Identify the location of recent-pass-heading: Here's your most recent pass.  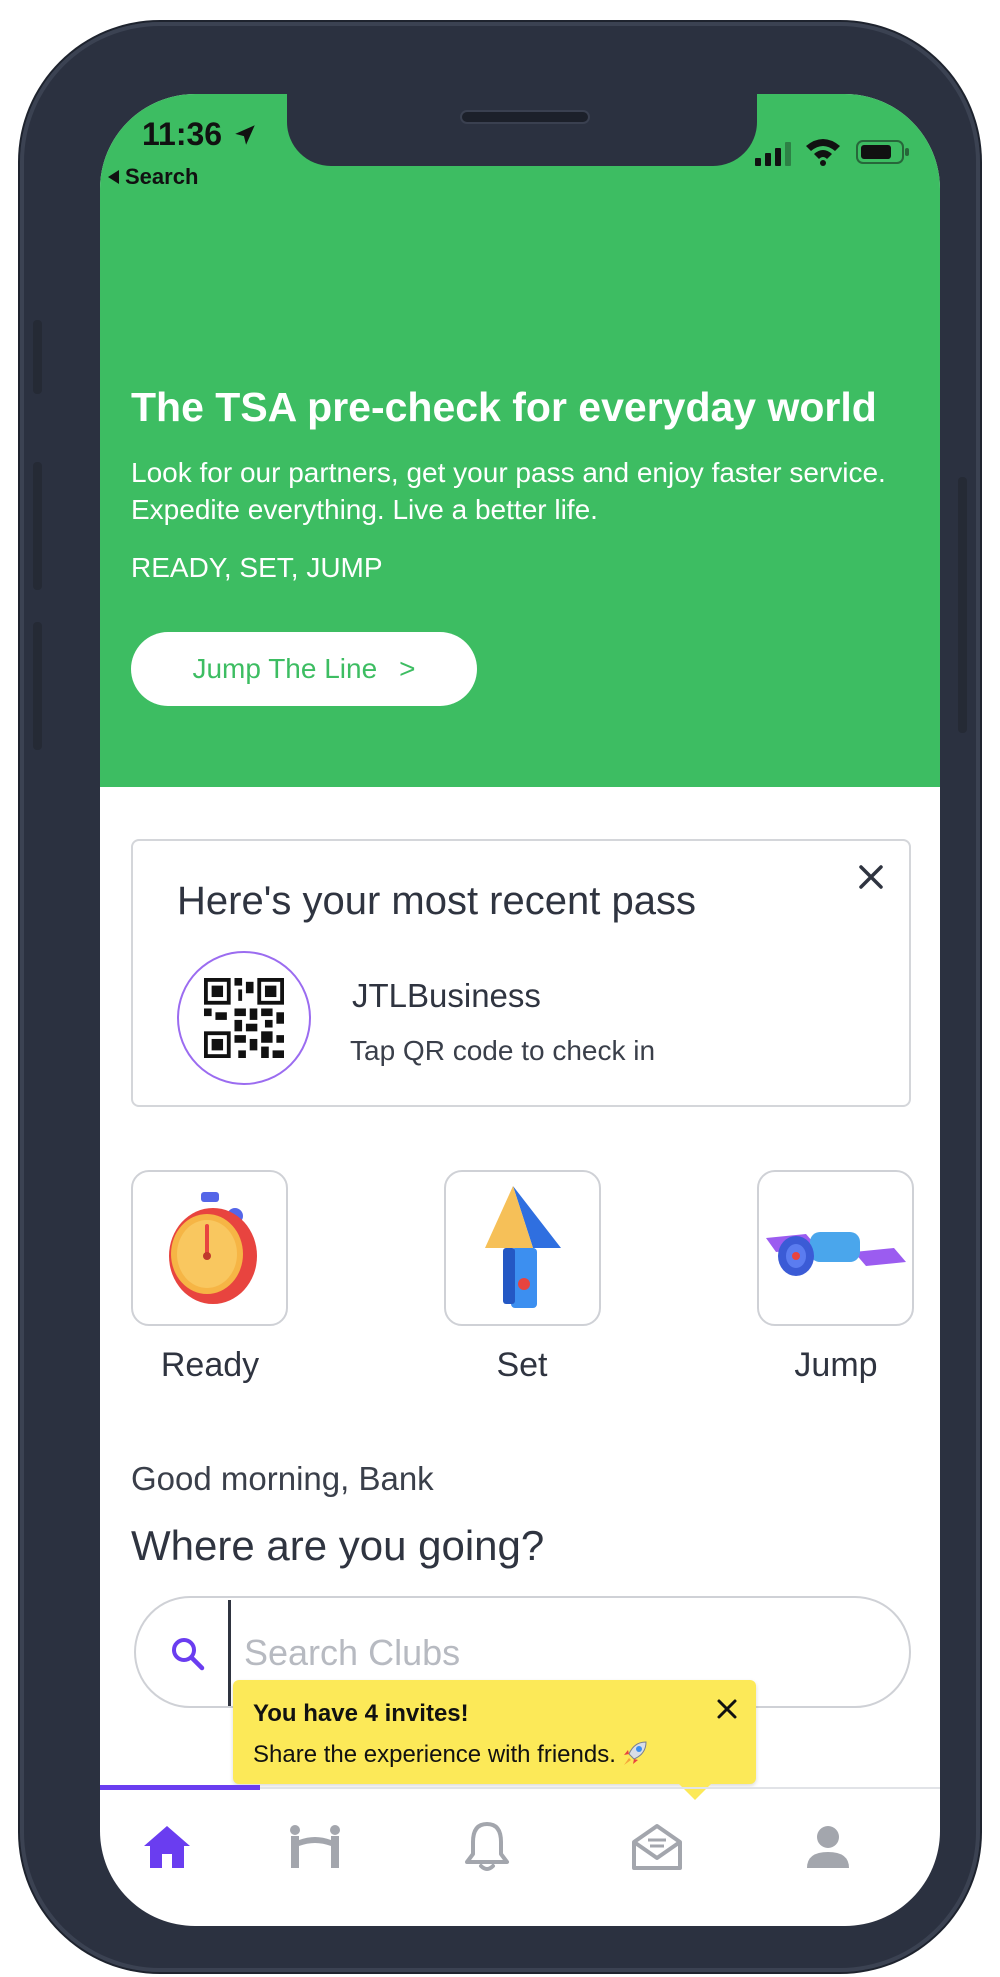
(436, 901).